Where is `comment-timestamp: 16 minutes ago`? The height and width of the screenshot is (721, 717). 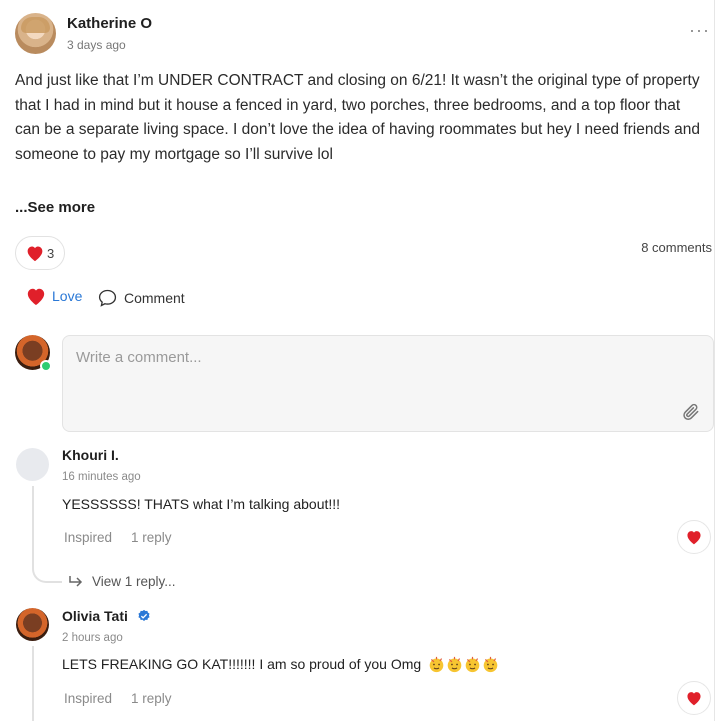
comment-timestamp: 16 minutes ago is located at coordinates (101, 477).